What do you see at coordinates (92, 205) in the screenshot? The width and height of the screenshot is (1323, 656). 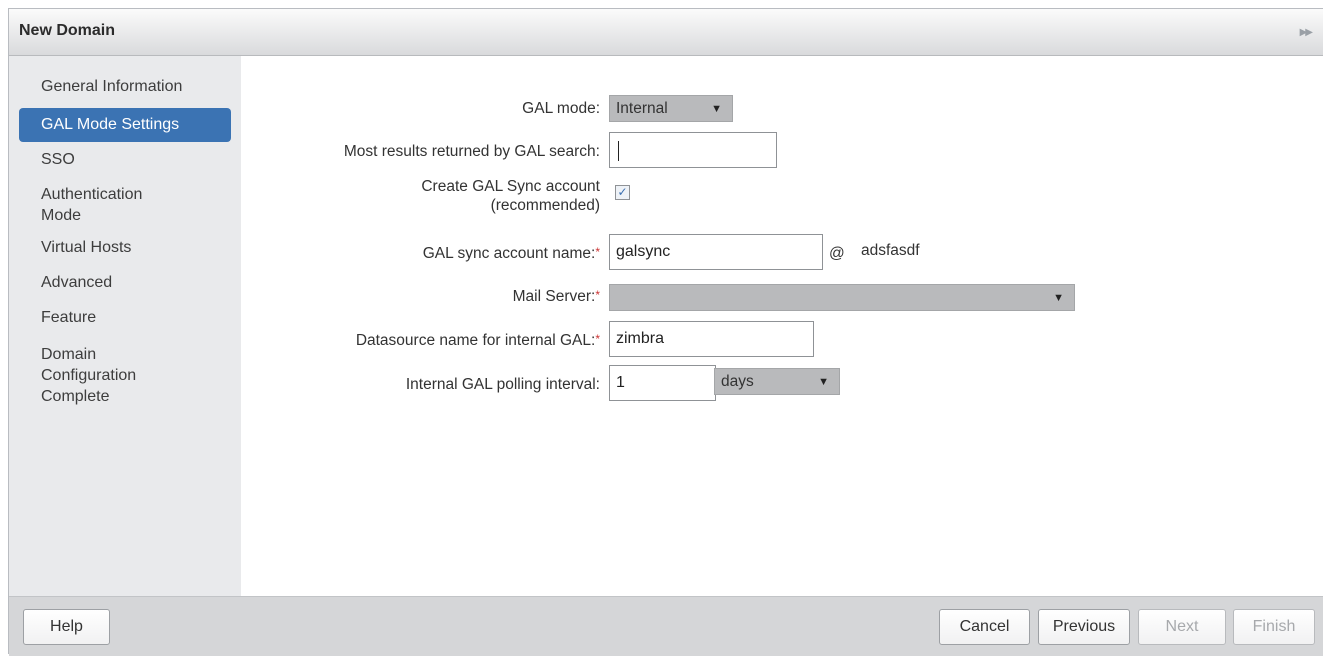 I see `sidebar-item-label: Authentication Mode` at bounding box center [92, 205].